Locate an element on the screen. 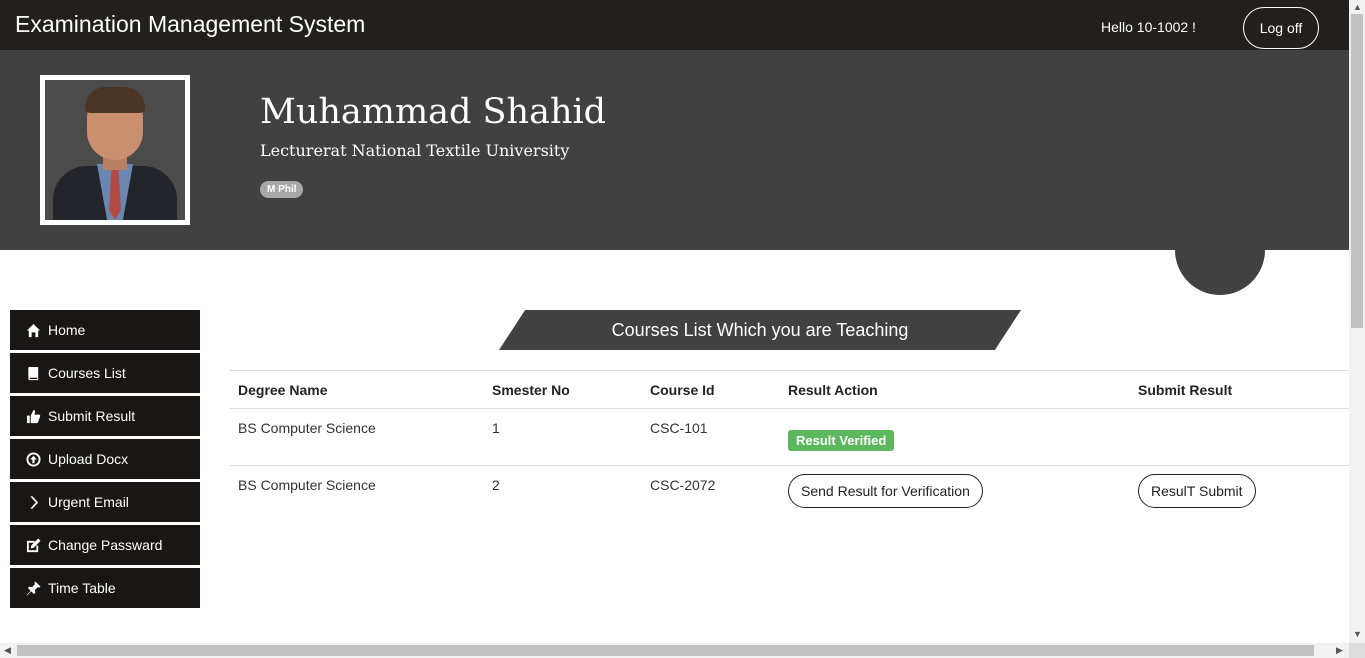 This screenshot has height=658, width=1365. sidebar-item-courses-list: Courses List is located at coordinates (105, 373).